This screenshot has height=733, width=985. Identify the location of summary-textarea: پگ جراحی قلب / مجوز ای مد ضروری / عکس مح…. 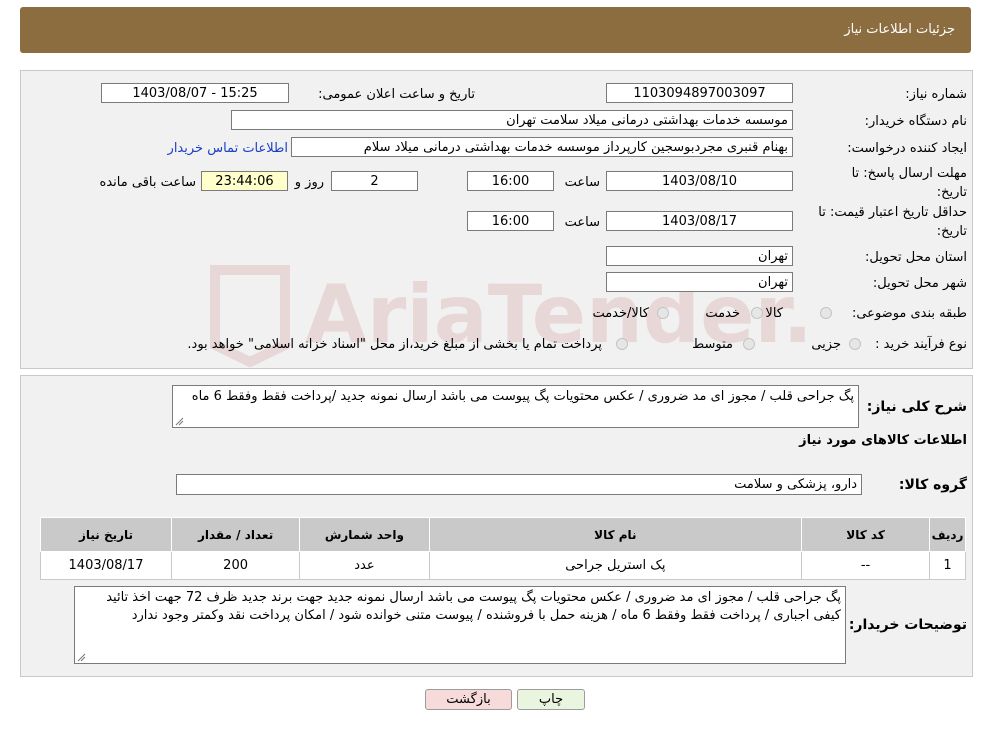
(515, 406).